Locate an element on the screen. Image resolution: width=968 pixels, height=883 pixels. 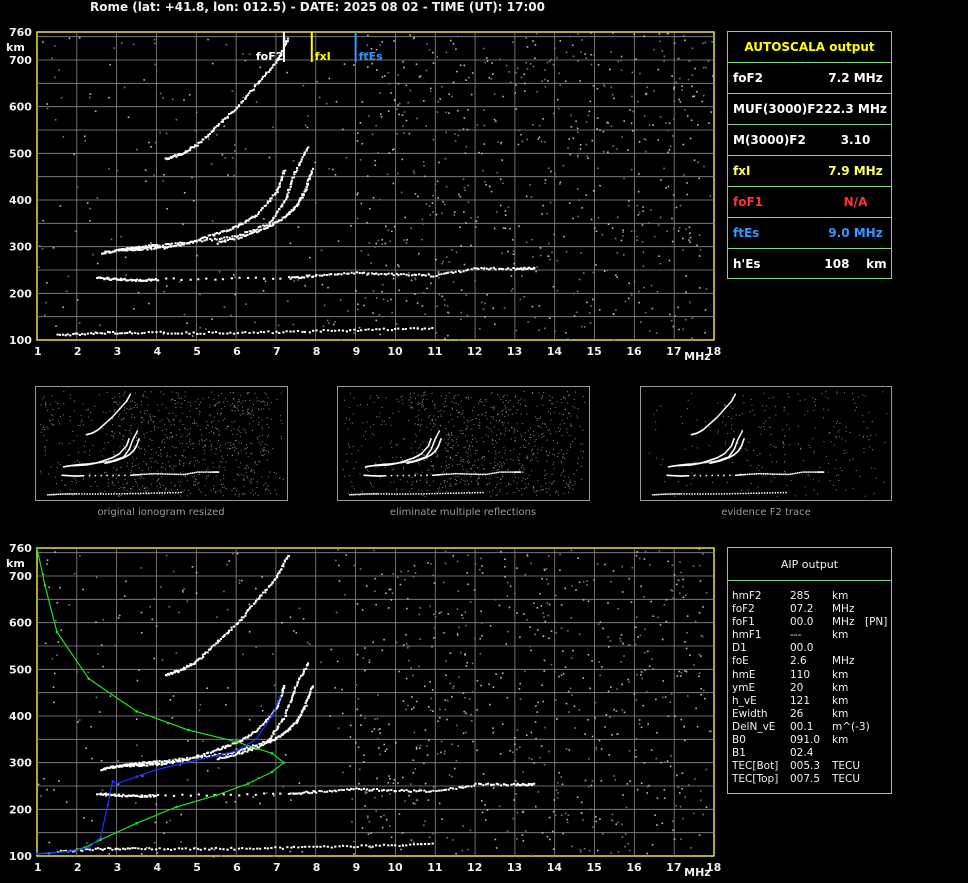
trace-F2x is located at coordinates (304, 708).